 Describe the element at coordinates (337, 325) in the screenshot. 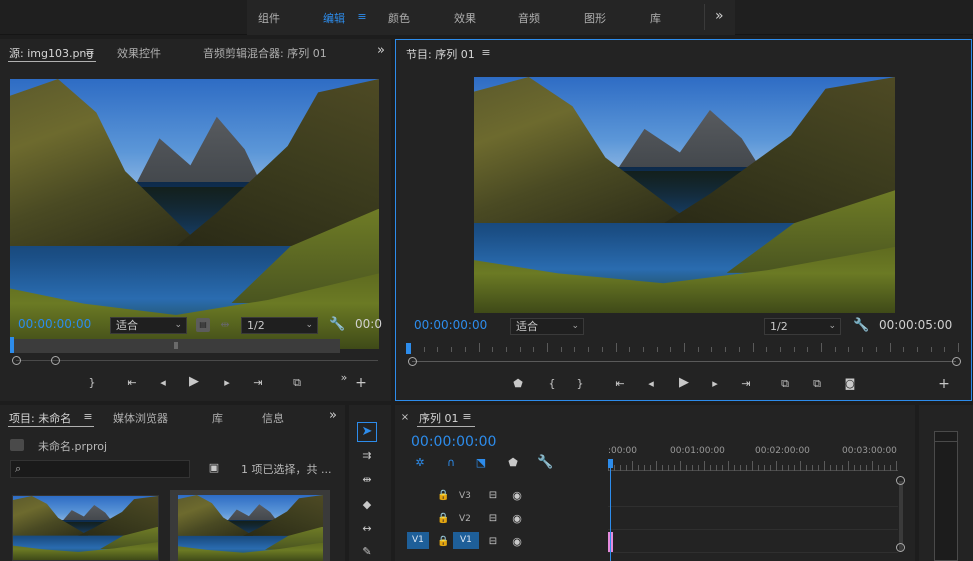

I see `source-wrench-icon: 🔧` at that location.